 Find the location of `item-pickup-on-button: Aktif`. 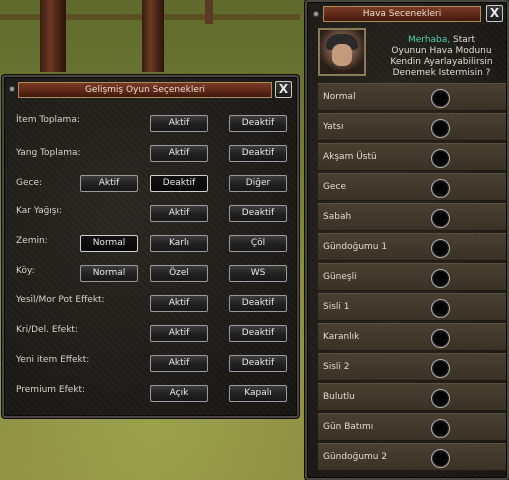

item-pickup-on-button: Aktif is located at coordinates (179, 123).